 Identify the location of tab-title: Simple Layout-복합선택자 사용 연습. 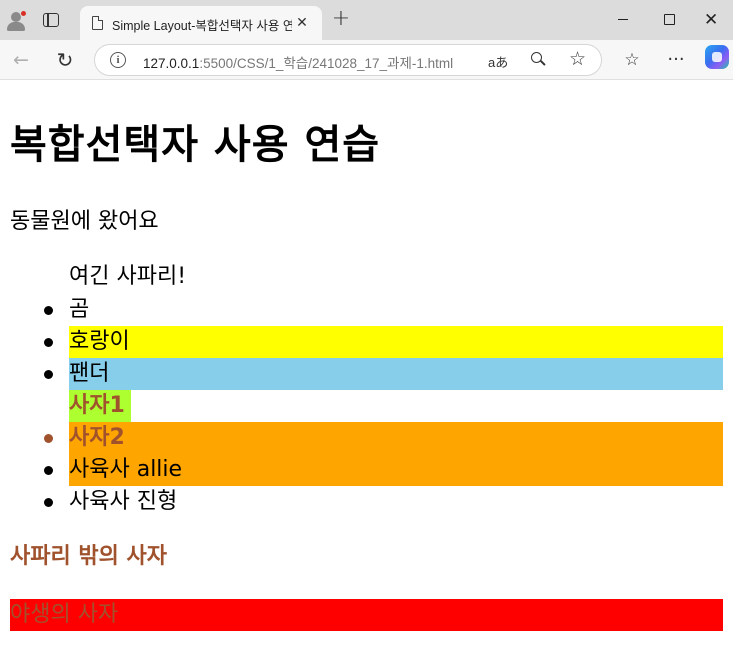
(202, 26).